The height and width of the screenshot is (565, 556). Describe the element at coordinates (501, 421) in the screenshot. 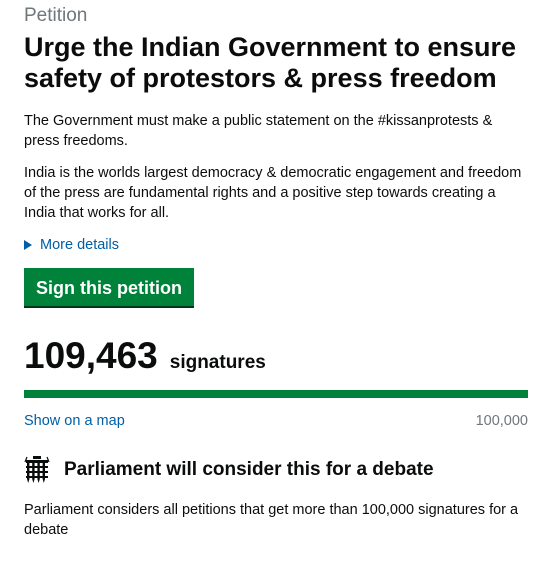

I see `signature-threshold: 100,000` at that location.